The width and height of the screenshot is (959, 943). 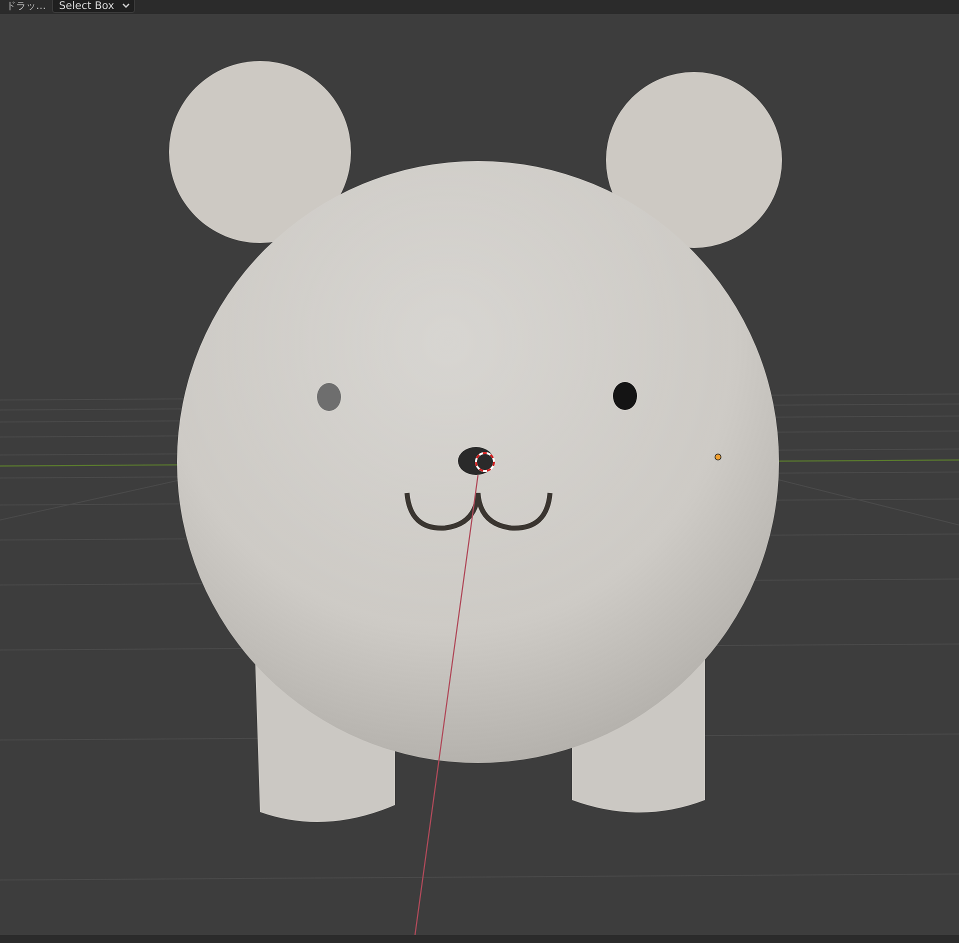 What do you see at coordinates (718, 457) in the screenshot?
I see `origin-dot-icon` at bounding box center [718, 457].